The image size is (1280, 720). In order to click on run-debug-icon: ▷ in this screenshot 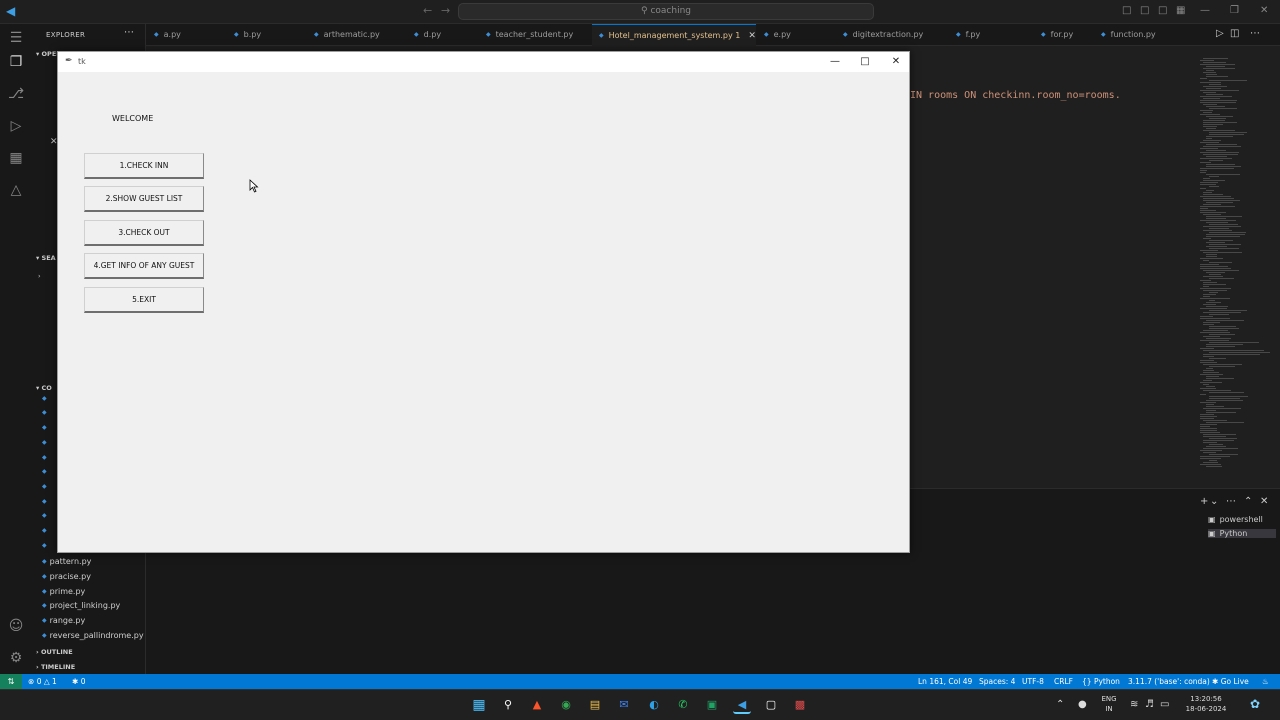, I will do `click(16, 126)`.